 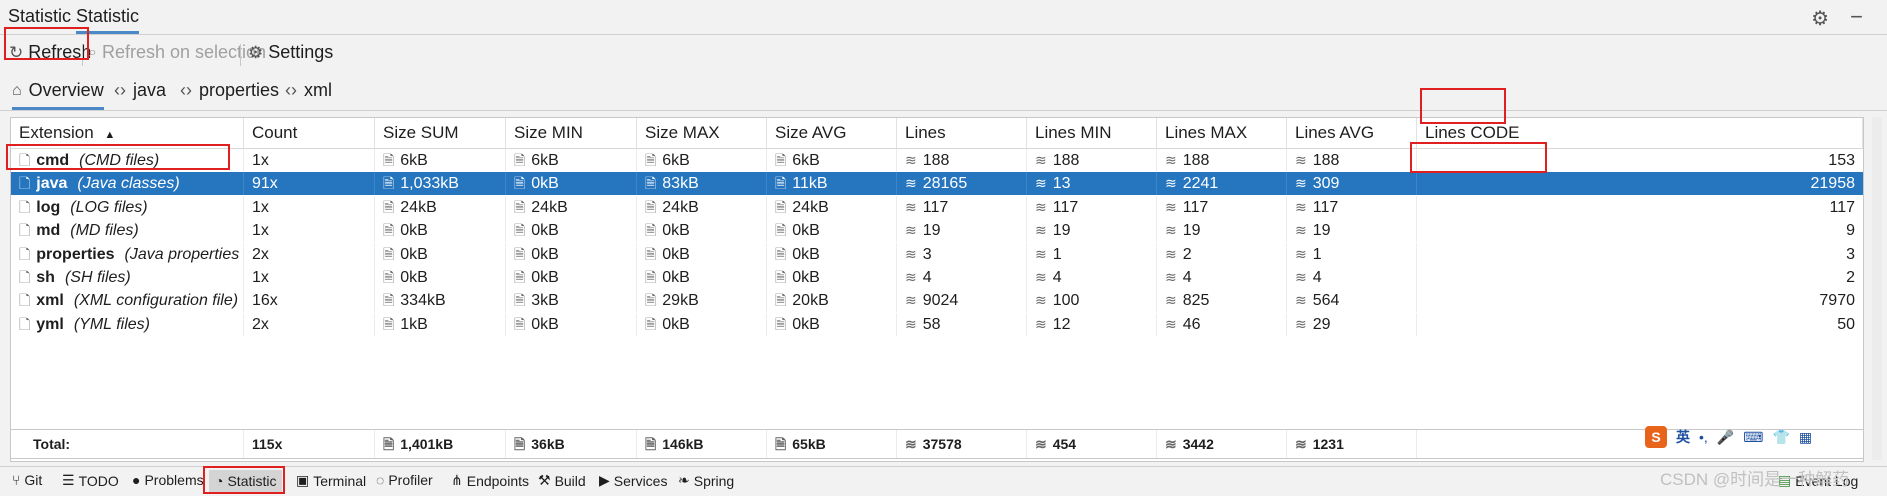 I want to click on cell-size-avg: 🗎 0kB, so click(x=832, y=231).